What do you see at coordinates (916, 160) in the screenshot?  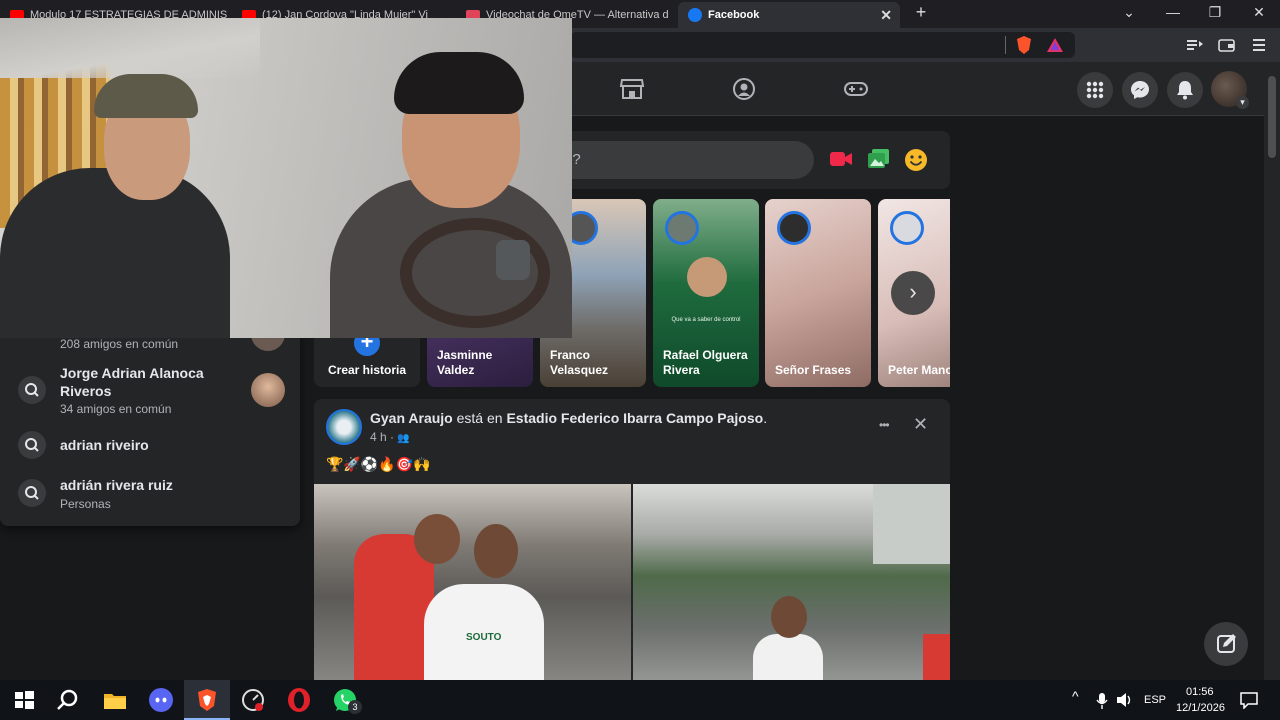 I see `feeling-activity-icon` at bounding box center [916, 160].